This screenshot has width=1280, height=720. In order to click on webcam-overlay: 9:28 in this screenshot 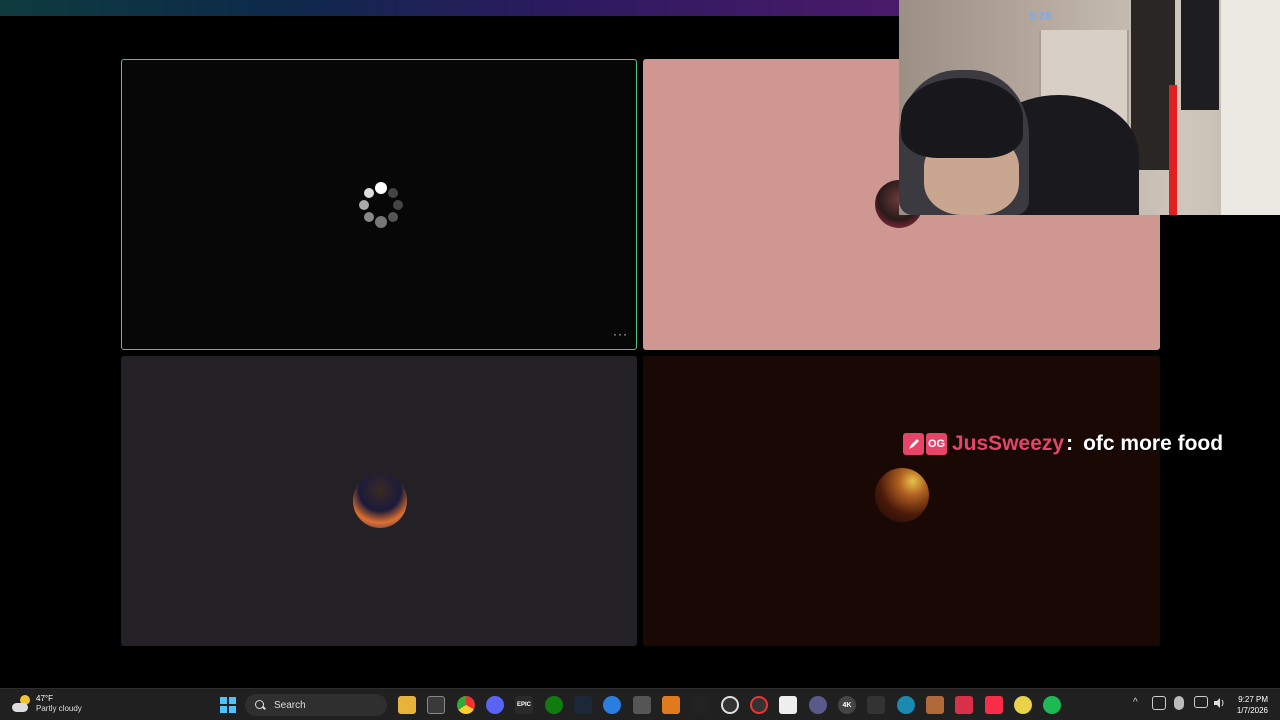, I will do `click(1089, 107)`.